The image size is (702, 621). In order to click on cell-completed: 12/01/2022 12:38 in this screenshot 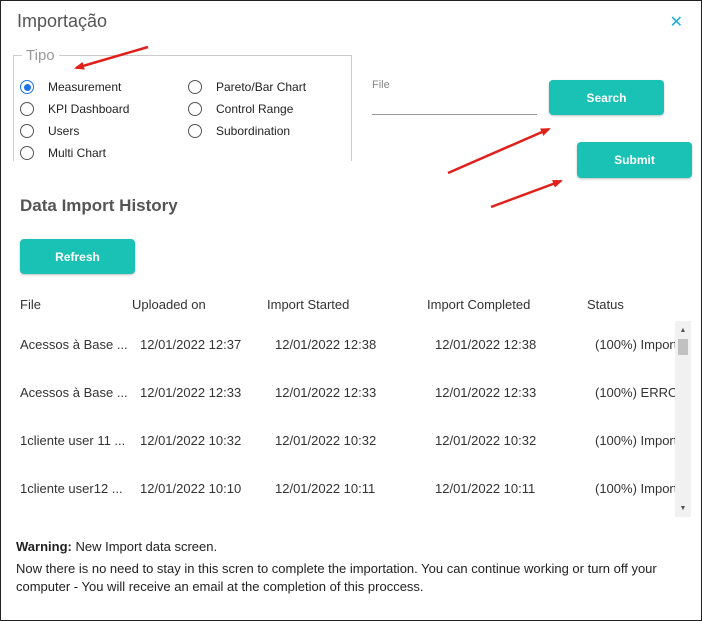, I will do `click(486, 344)`.